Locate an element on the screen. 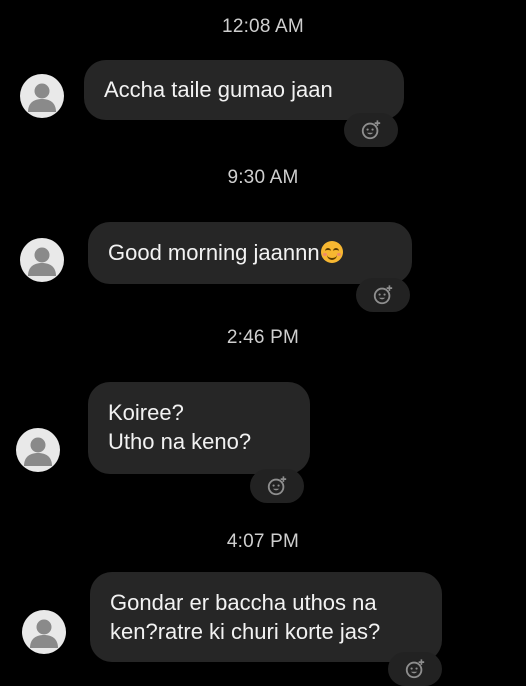 The width and height of the screenshot is (526, 686). timestamp: 4:07 PM is located at coordinates (263, 541).